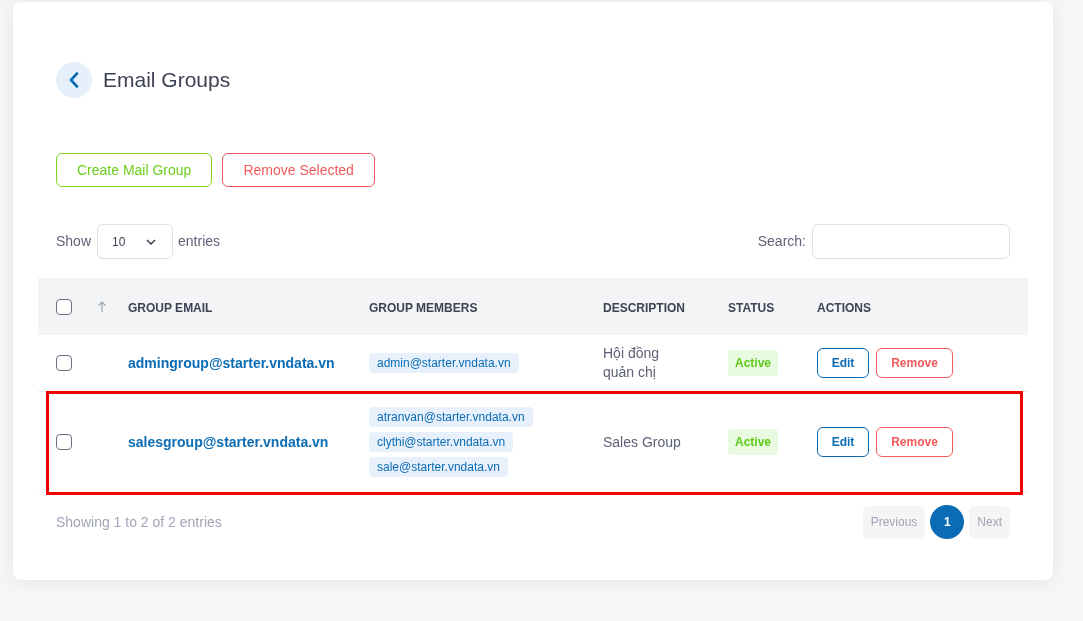  Describe the element at coordinates (423, 307) in the screenshot. I see `column-header: GROUP MEMBERS` at that location.